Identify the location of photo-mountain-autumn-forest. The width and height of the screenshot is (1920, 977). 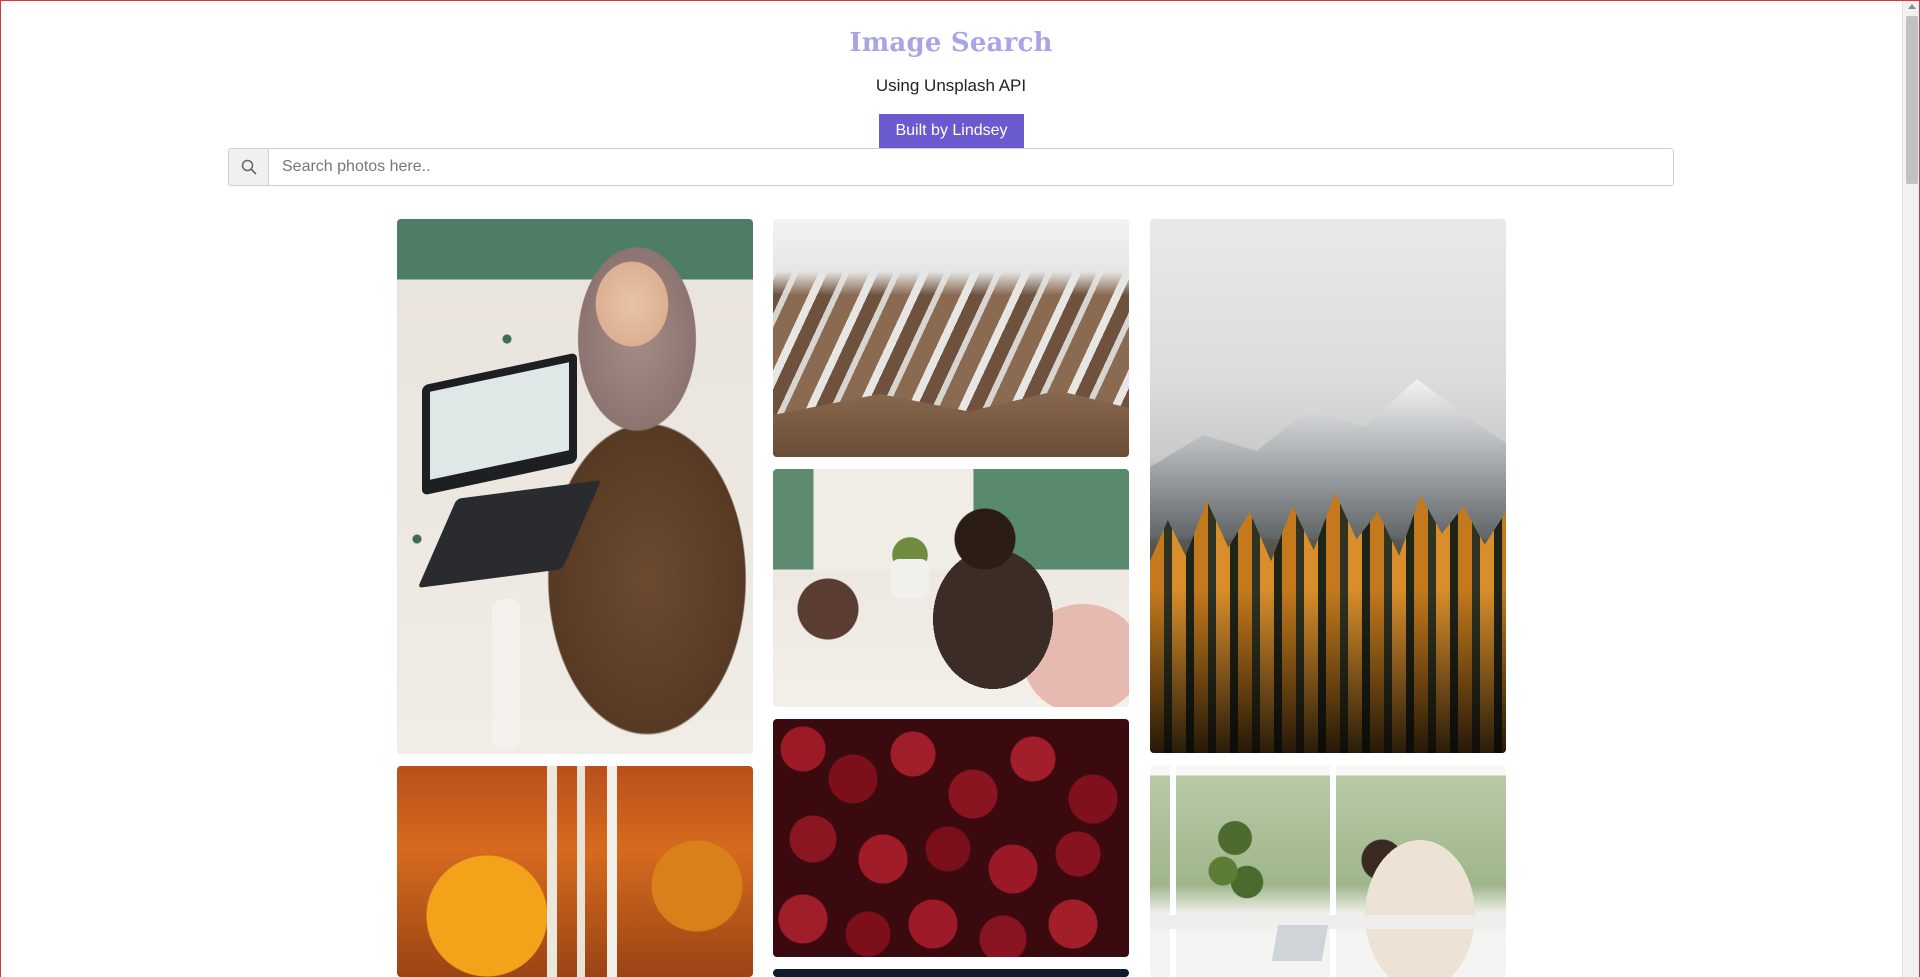
(1328, 486).